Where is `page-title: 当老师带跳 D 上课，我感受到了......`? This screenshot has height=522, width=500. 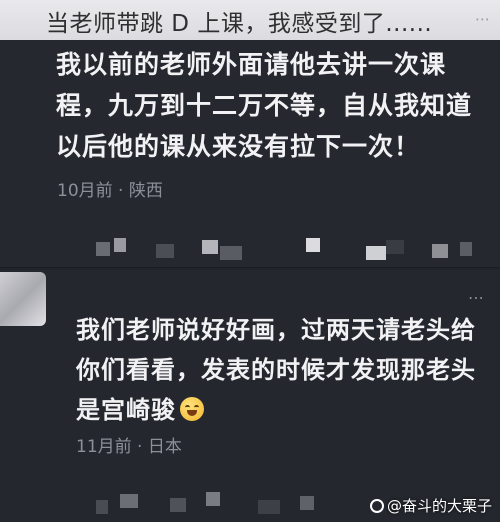 page-title: 当老师带跳 D 上课，我感受到了...... is located at coordinates (239, 24).